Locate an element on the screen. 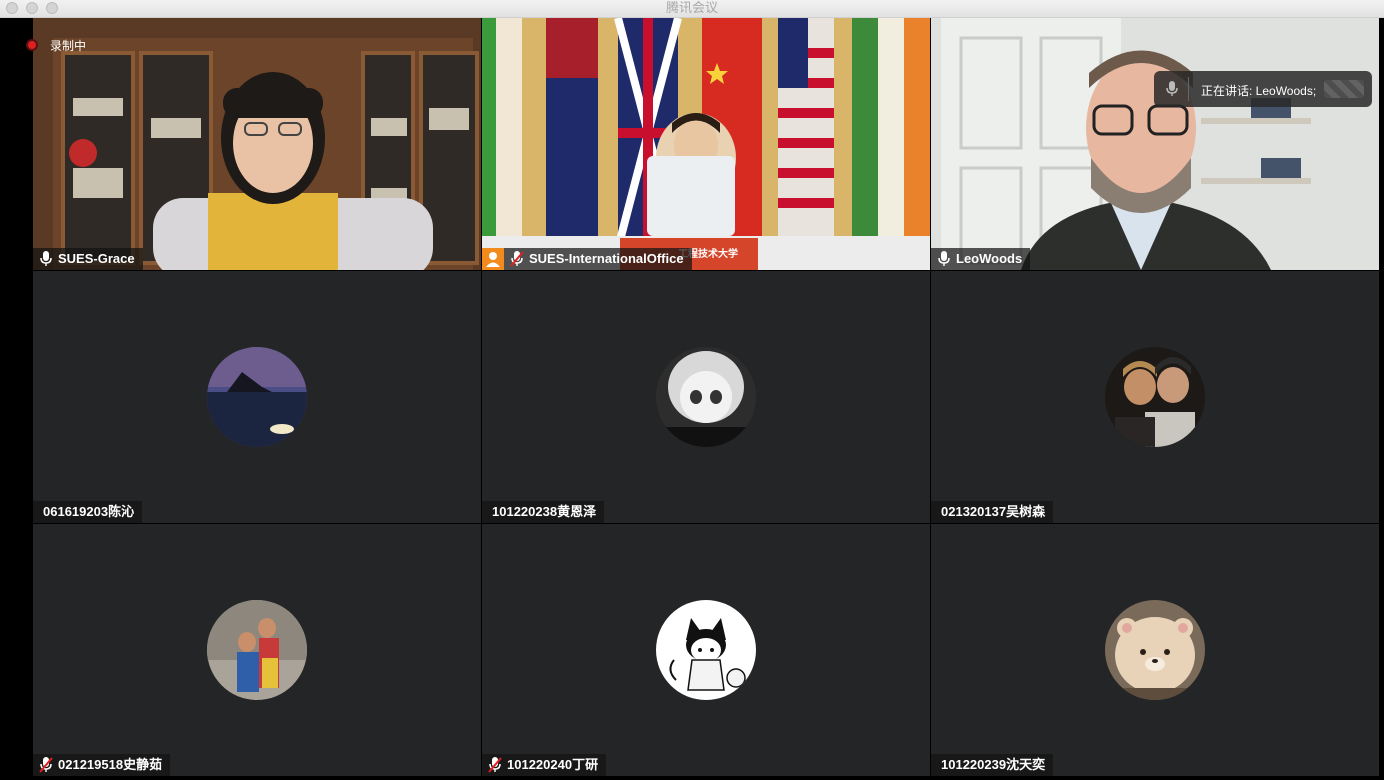  recording-indicator: 录制中 is located at coordinates (56, 45).